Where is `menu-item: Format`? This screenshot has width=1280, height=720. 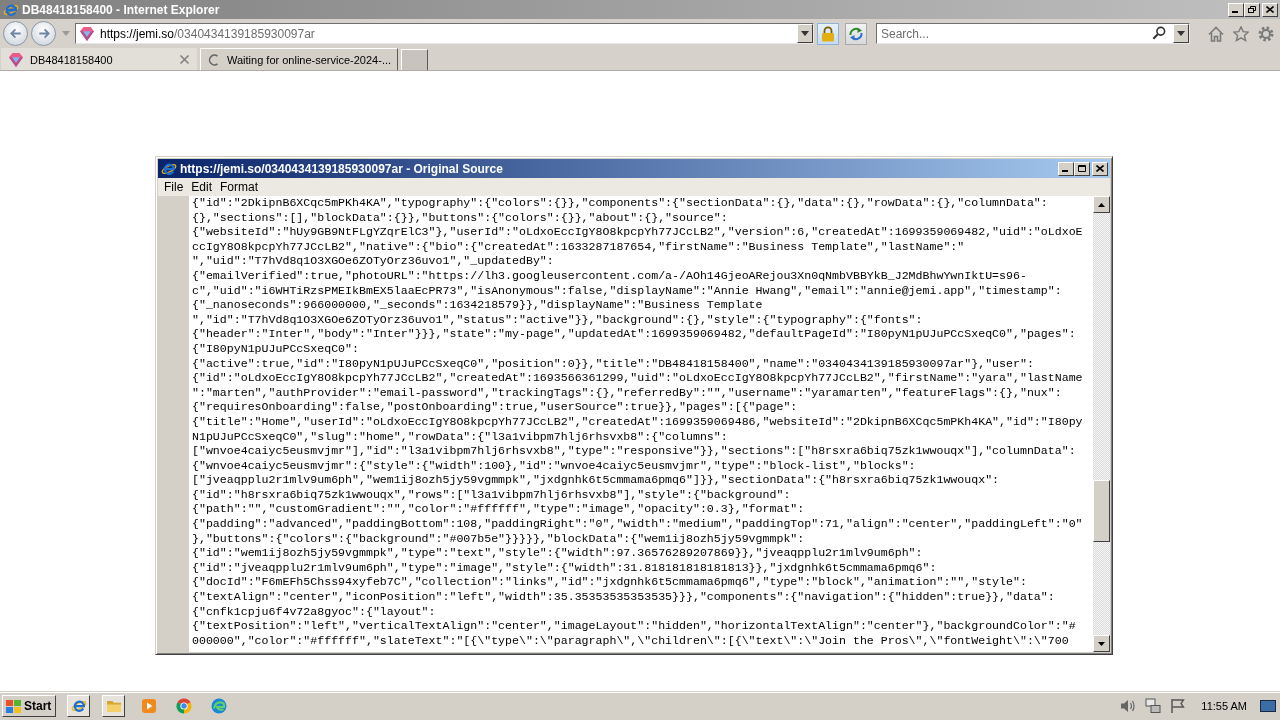 menu-item: Format is located at coordinates (239, 187).